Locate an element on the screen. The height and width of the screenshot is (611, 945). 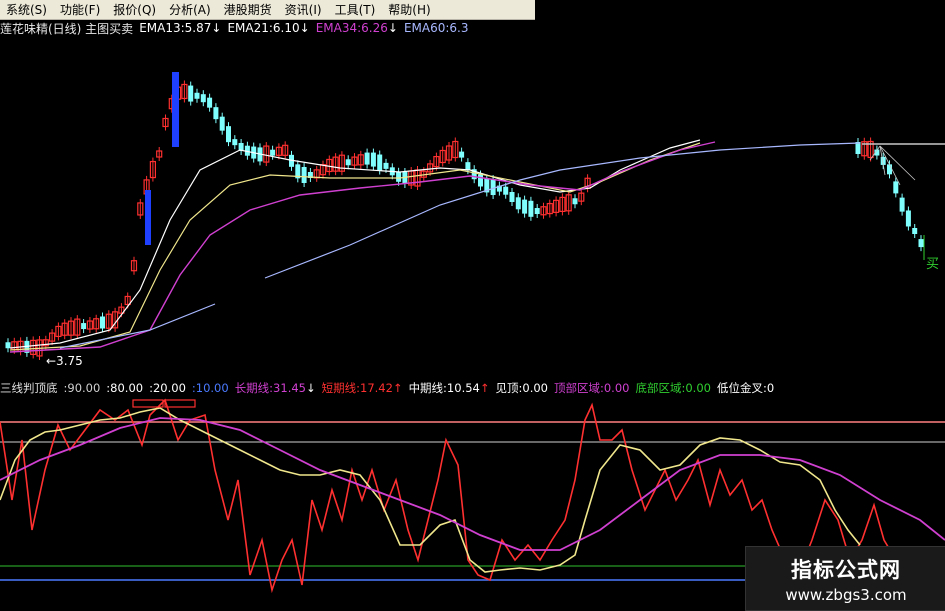
legend-low-golden-cross: 低位金叉:0 is located at coordinates (745, 388).